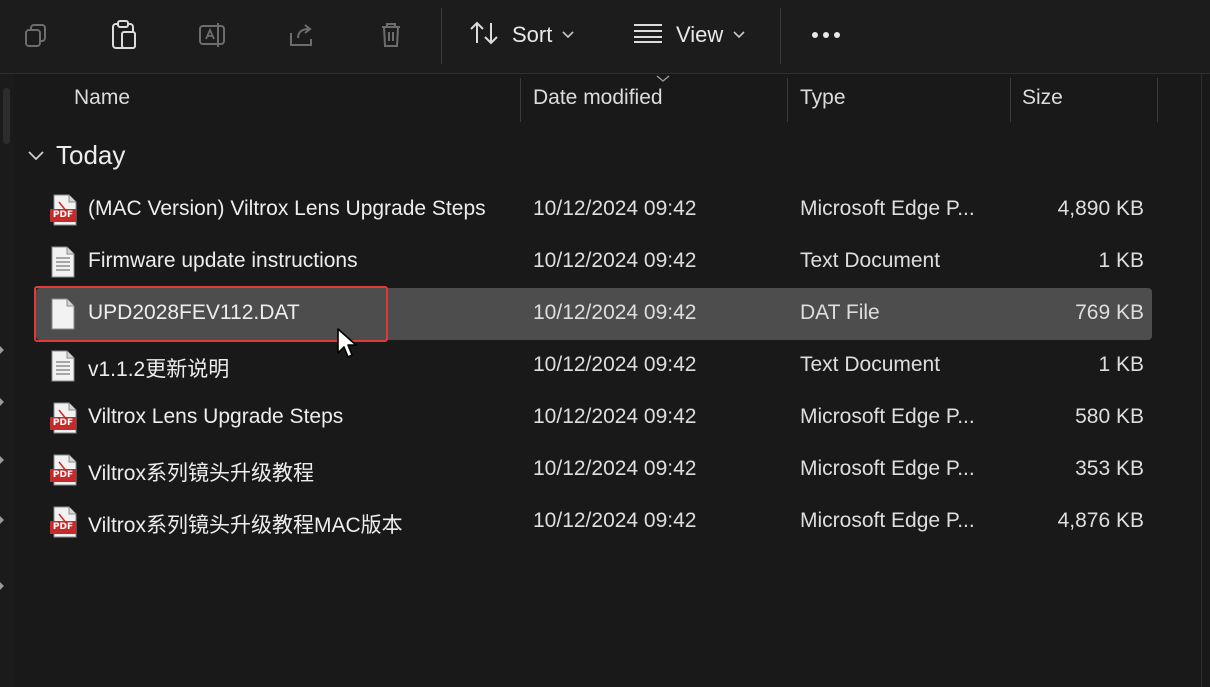 This screenshot has height=687, width=1210. What do you see at coordinates (598, 98) in the screenshot?
I see `column-header-date-modified: Date modified` at bounding box center [598, 98].